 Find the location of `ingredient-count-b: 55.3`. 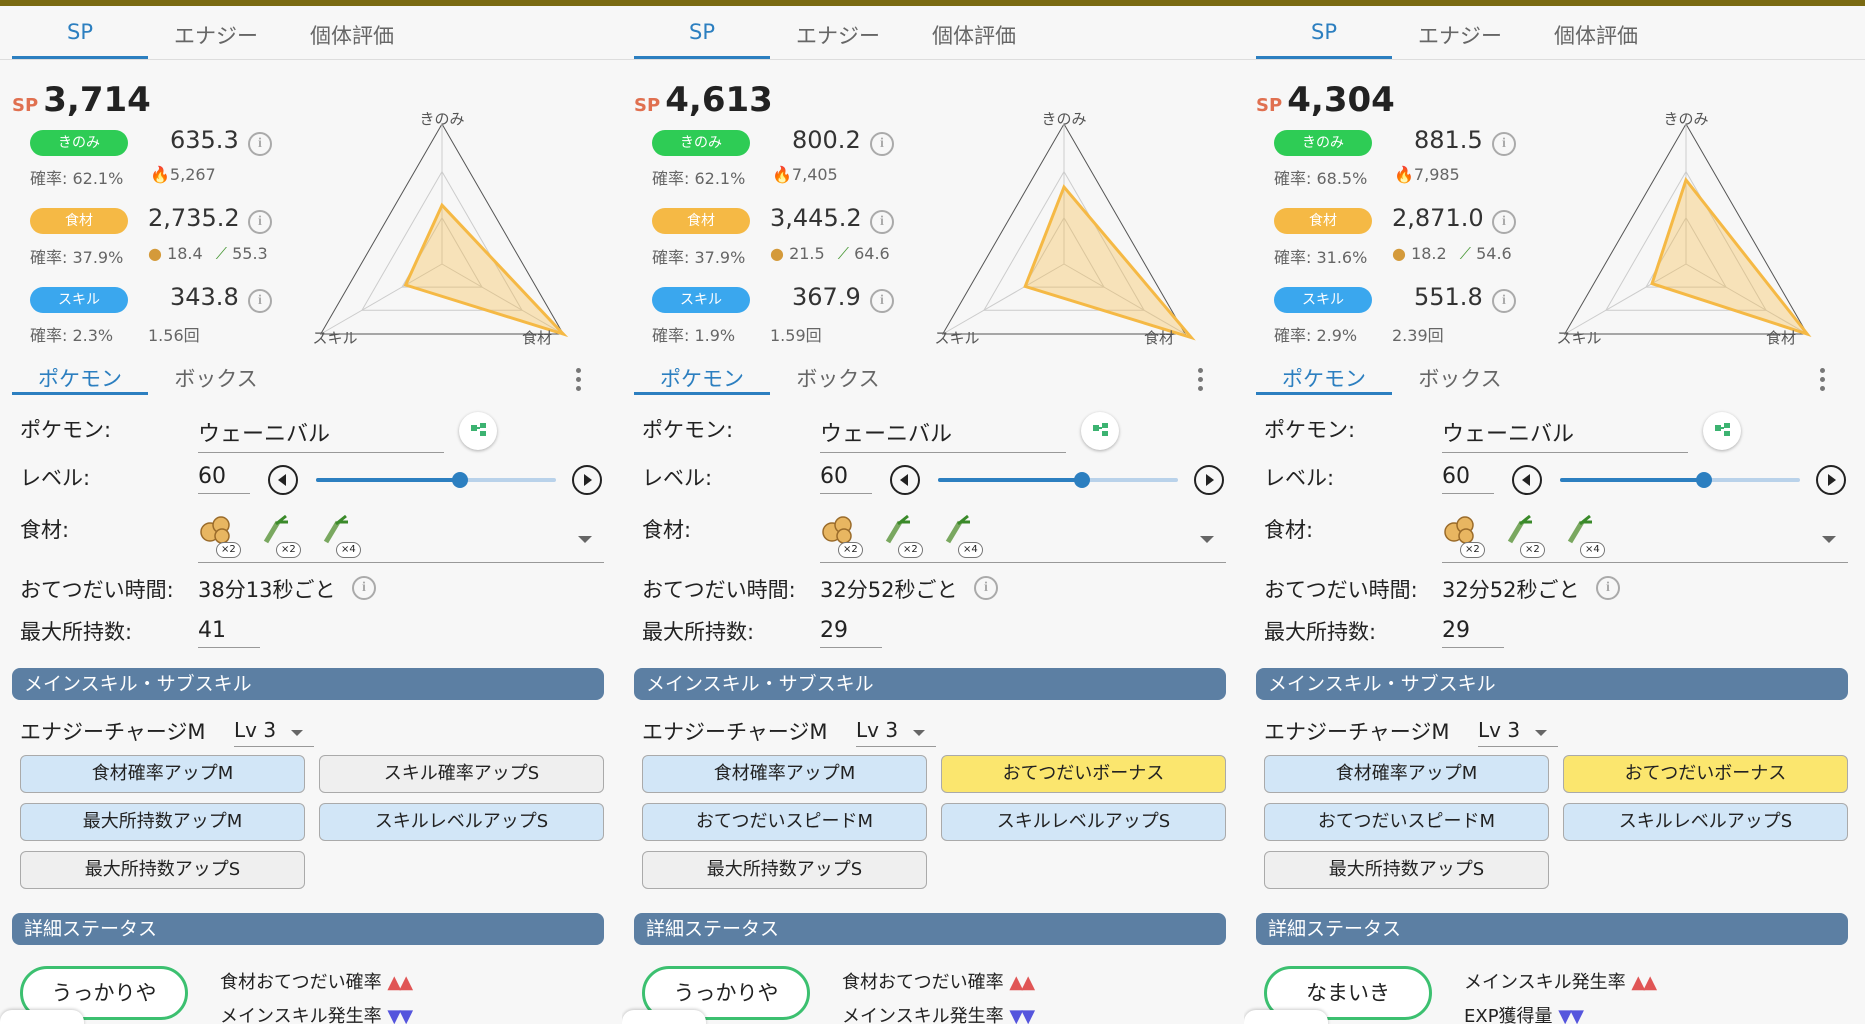

ingredient-count-b: 55.3 is located at coordinates (250, 253).